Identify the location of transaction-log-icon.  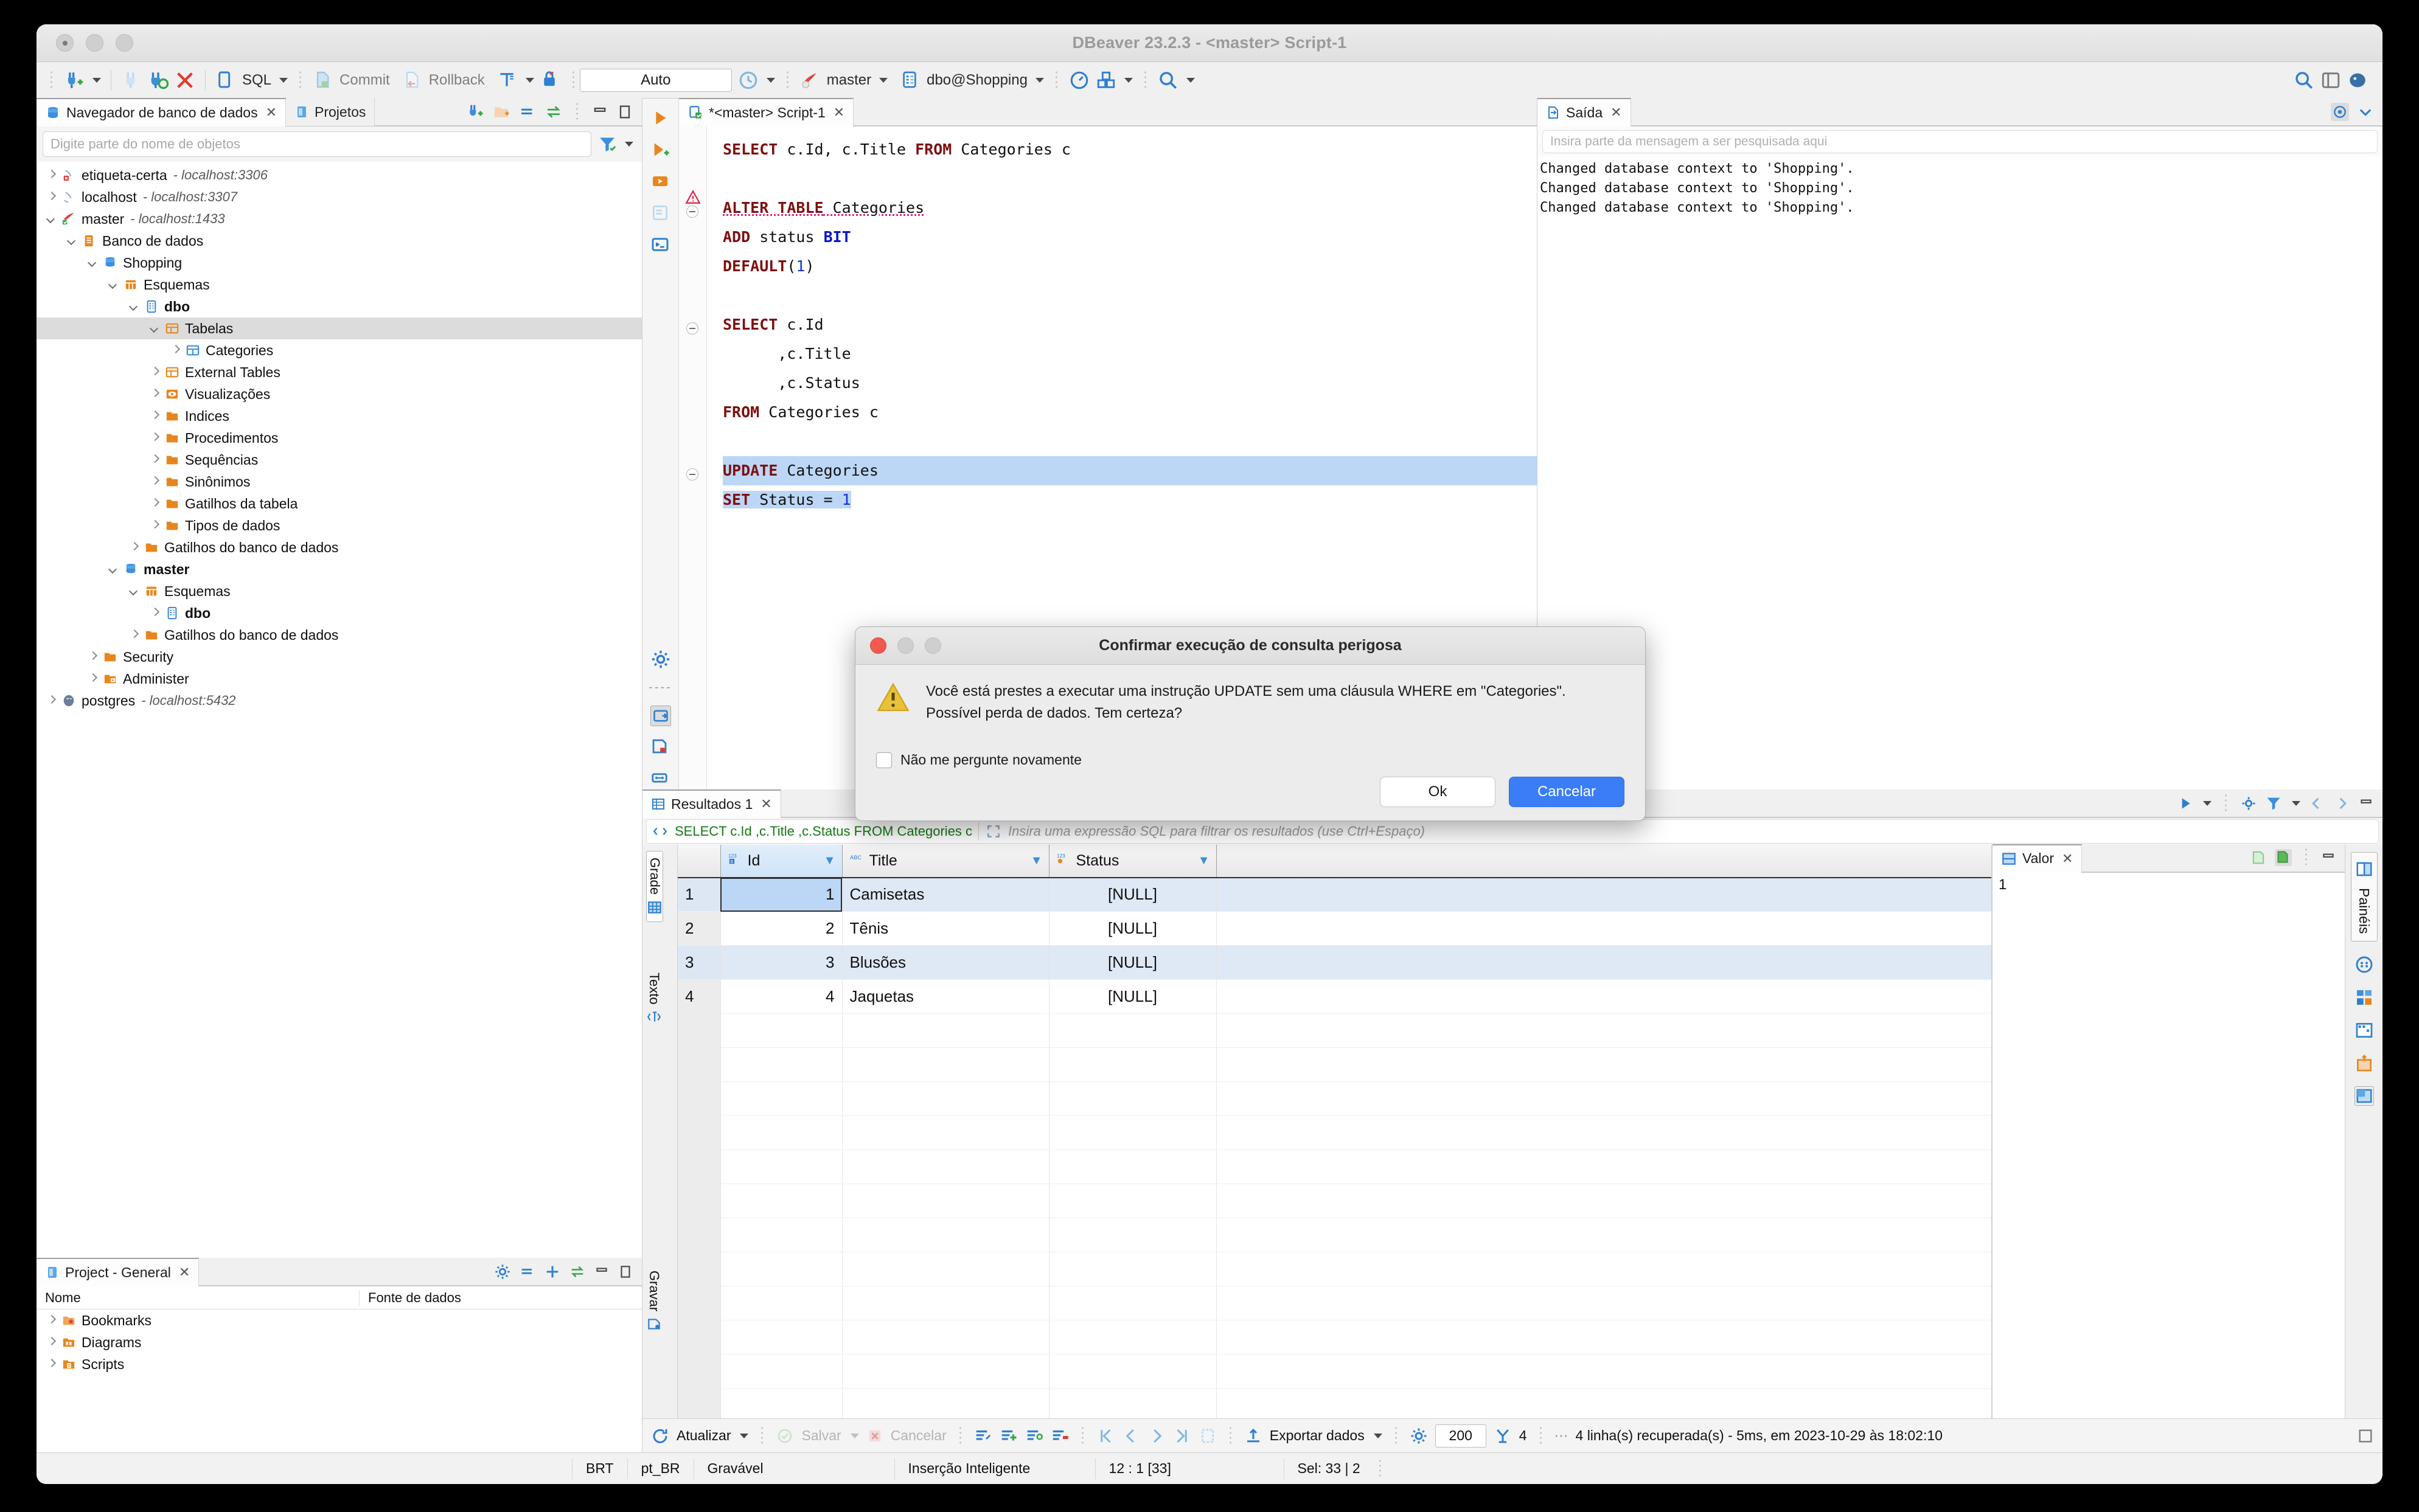
(748, 80).